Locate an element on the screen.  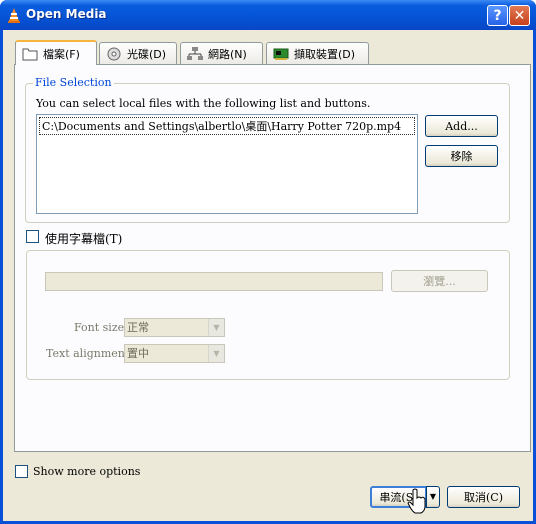
help-icon: ? is located at coordinates (497, 15).